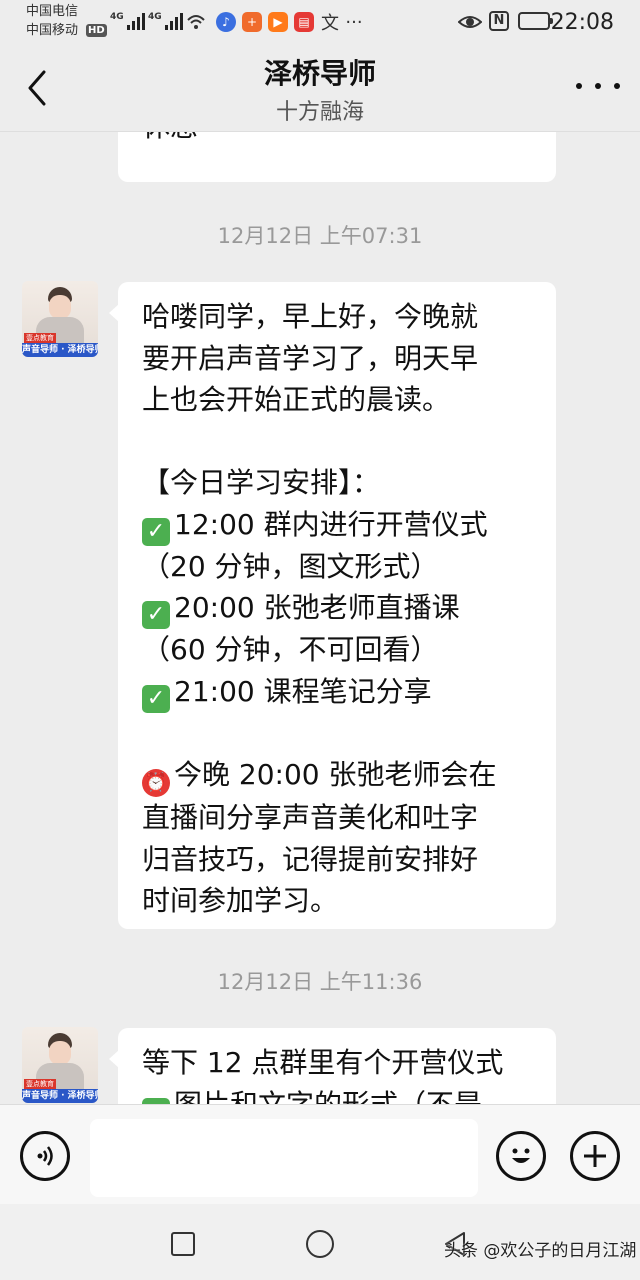 This screenshot has height=1280, width=640. Describe the element at coordinates (240, 900) in the screenshot. I see `message-line: 时间参加学习。` at that location.